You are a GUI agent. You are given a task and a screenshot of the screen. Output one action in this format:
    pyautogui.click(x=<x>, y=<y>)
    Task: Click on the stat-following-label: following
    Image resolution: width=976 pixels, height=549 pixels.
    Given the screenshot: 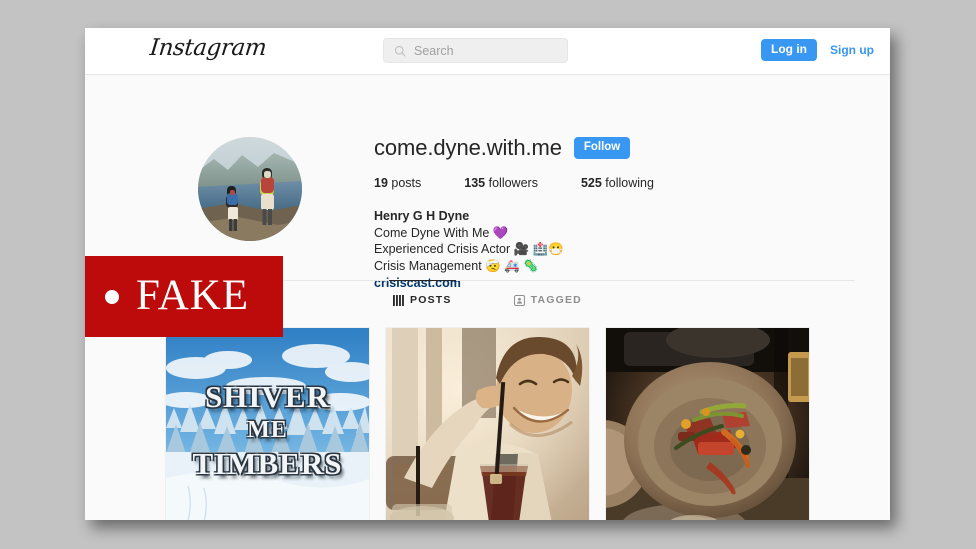 What is the action you would take?
    pyautogui.click(x=629, y=183)
    